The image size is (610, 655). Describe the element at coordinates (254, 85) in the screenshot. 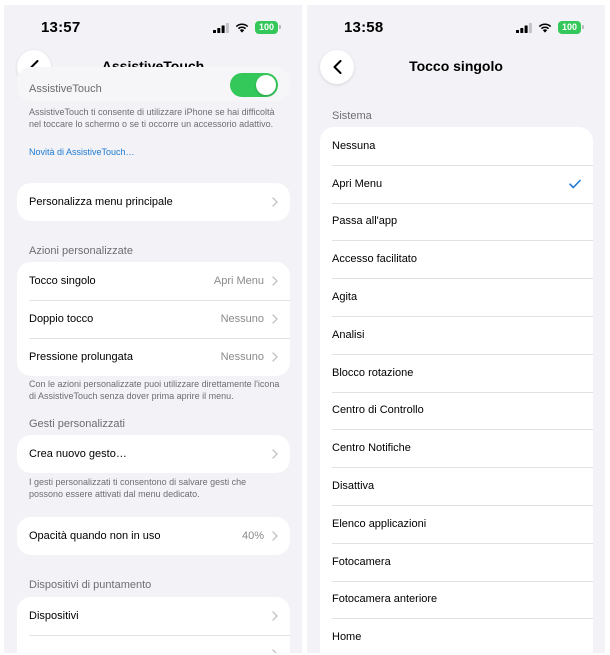

I see `assistivetouch-toggle` at that location.